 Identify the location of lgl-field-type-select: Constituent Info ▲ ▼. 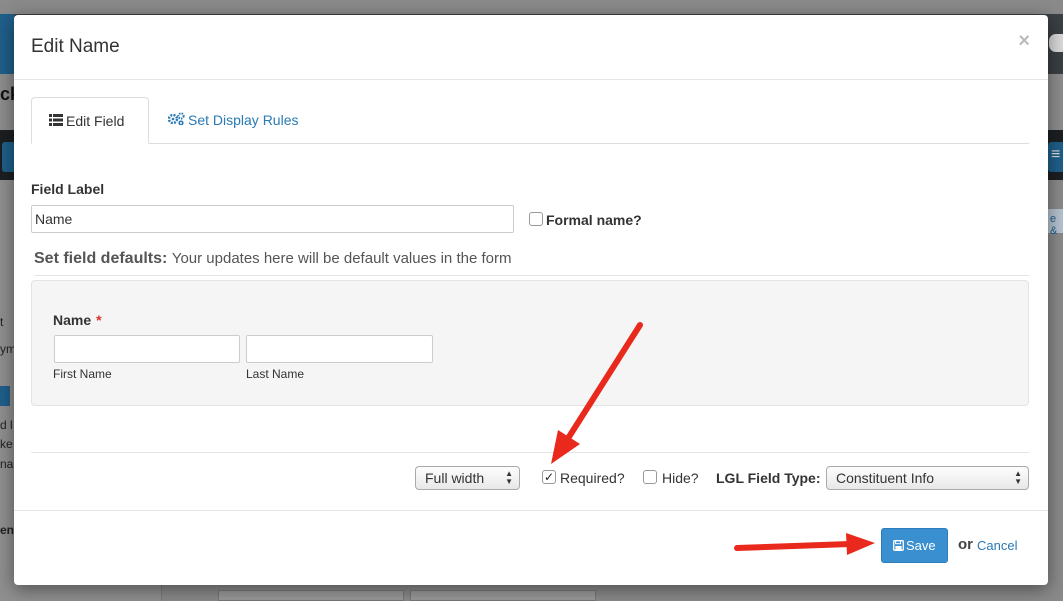
(927, 478).